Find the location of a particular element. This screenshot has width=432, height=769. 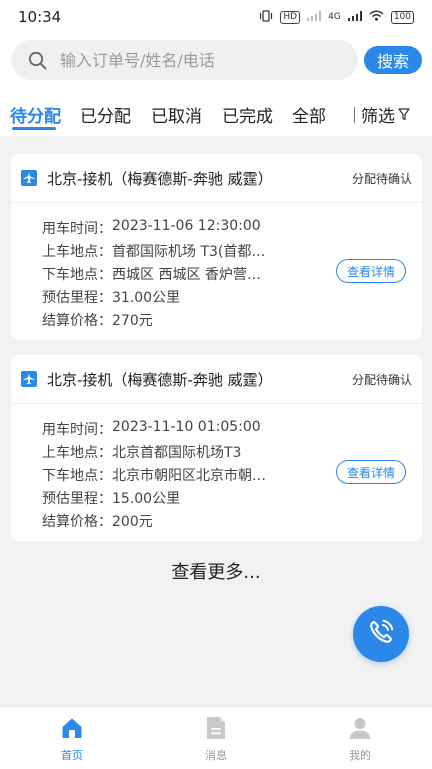

home-icon is located at coordinates (72, 728).